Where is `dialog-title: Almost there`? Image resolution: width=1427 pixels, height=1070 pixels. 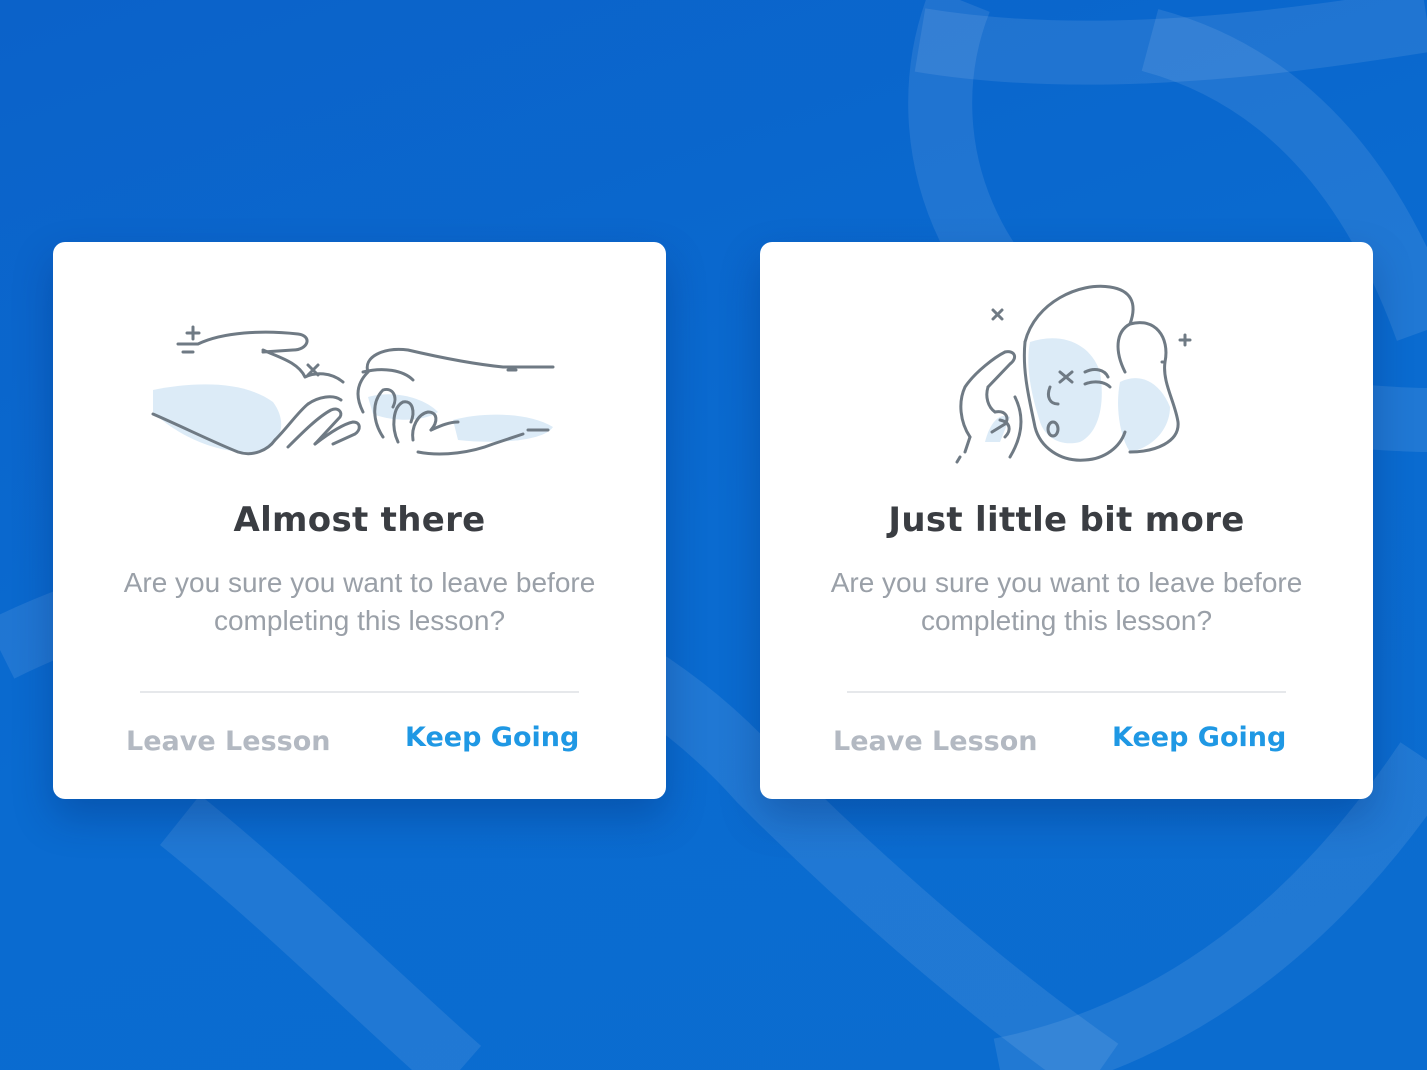
dialog-title: Almost there is located at coordinates (359, 520).